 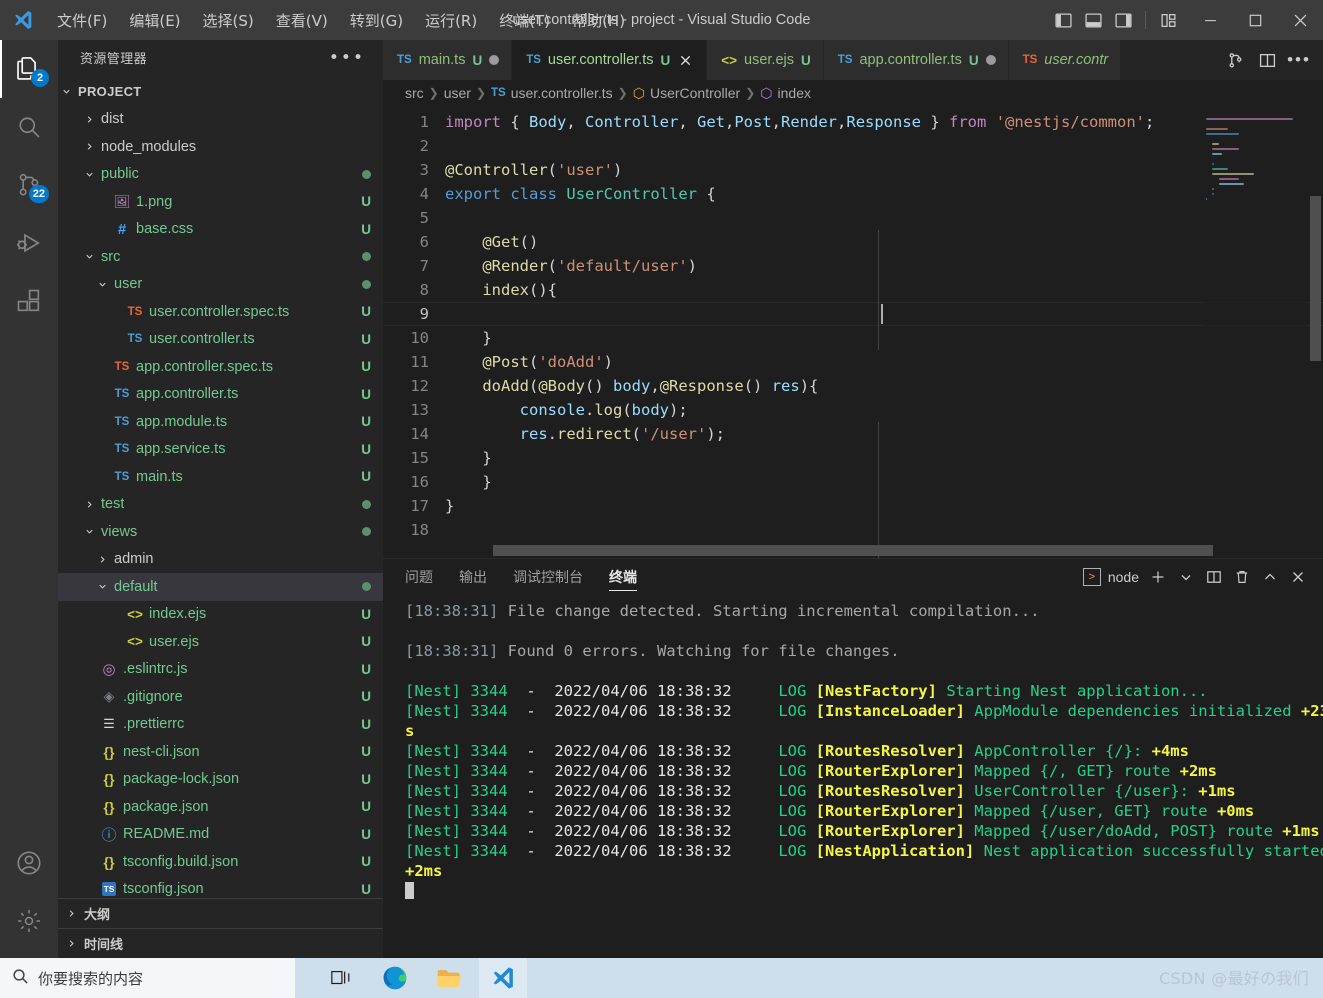 I want to click on menu-item-0: 文件(F), so click(x=82, y=20).